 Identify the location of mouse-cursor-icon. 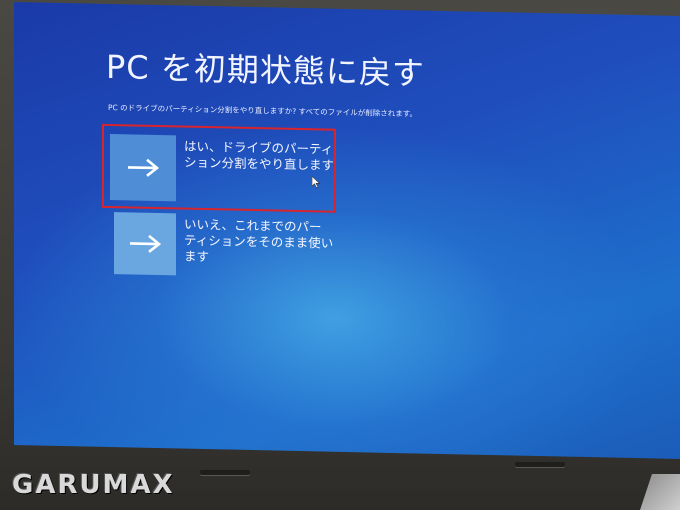
(316, 182).